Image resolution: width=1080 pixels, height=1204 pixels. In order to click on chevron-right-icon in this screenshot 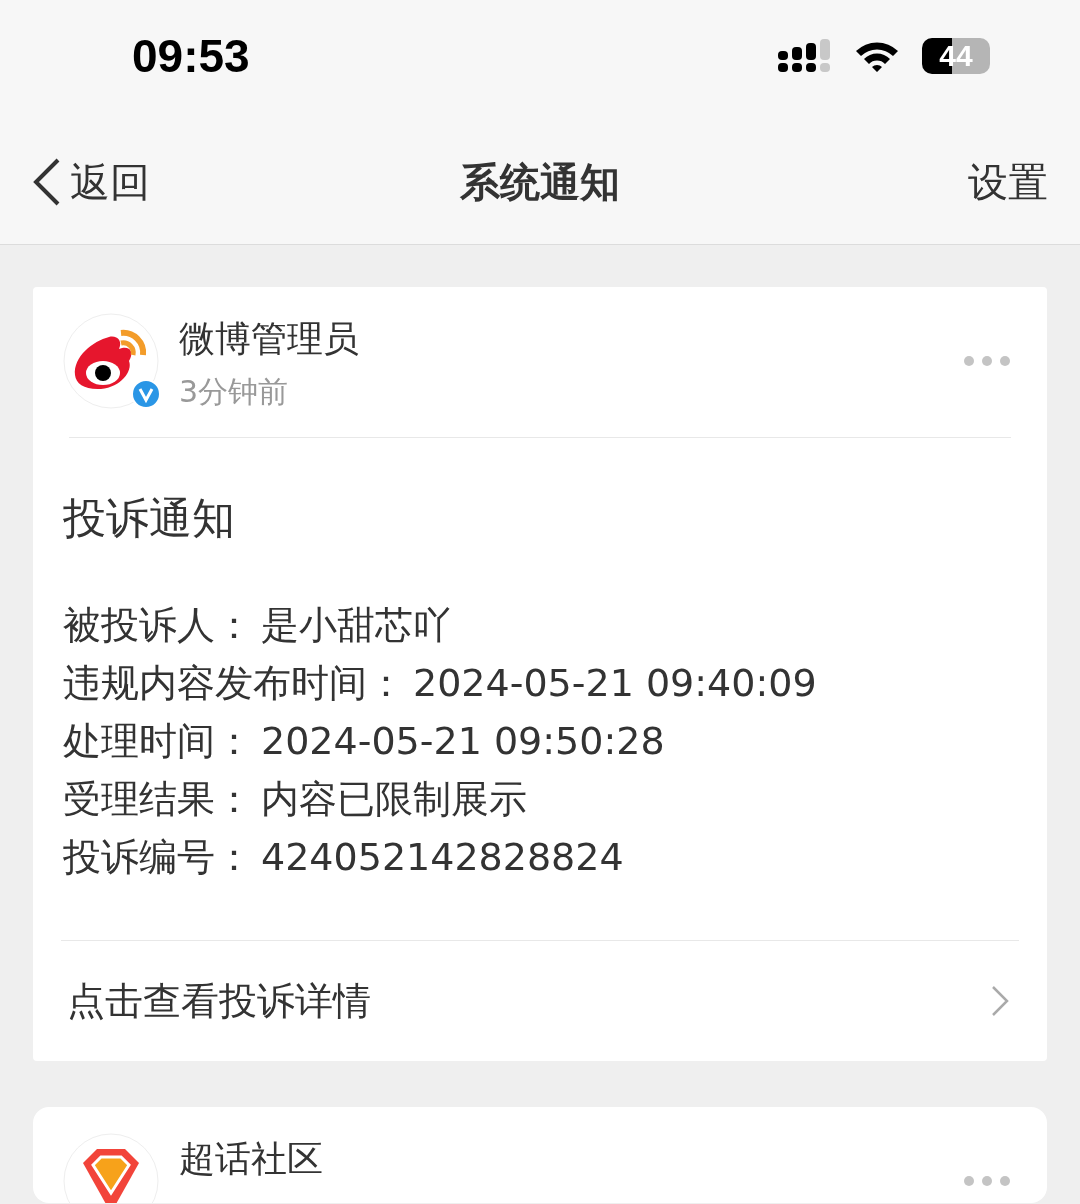, I will do `click(1000, 1001)`.